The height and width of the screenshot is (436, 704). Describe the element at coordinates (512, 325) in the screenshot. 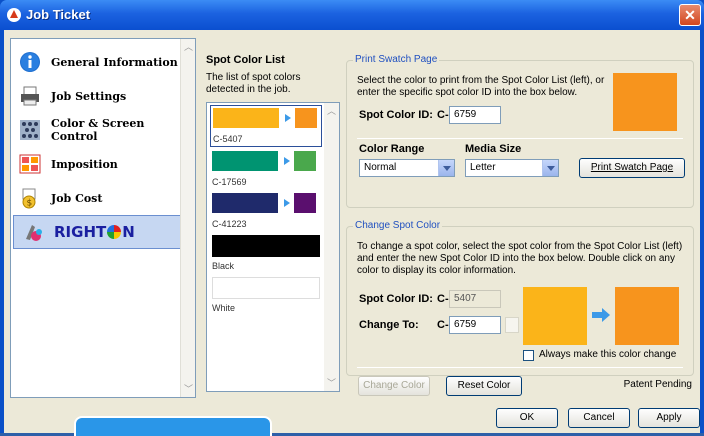

I see `color-picker-button` at that location.